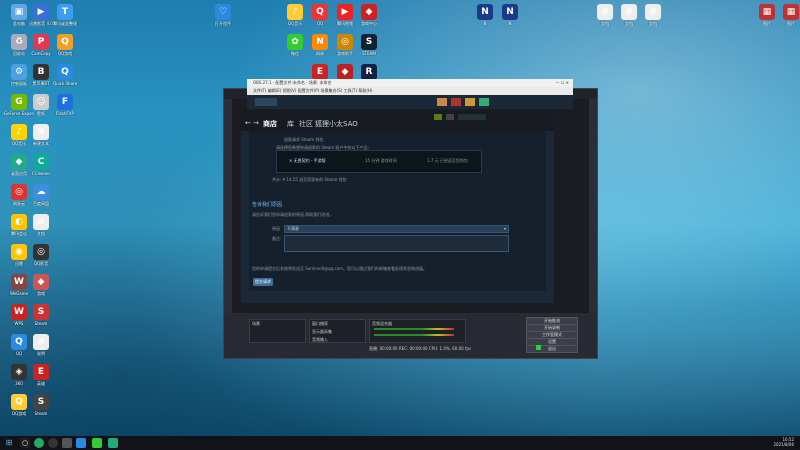 The width and height of the screenshot is (800, 450). I want to click on notes-label: 备注:, so click(277, 238).